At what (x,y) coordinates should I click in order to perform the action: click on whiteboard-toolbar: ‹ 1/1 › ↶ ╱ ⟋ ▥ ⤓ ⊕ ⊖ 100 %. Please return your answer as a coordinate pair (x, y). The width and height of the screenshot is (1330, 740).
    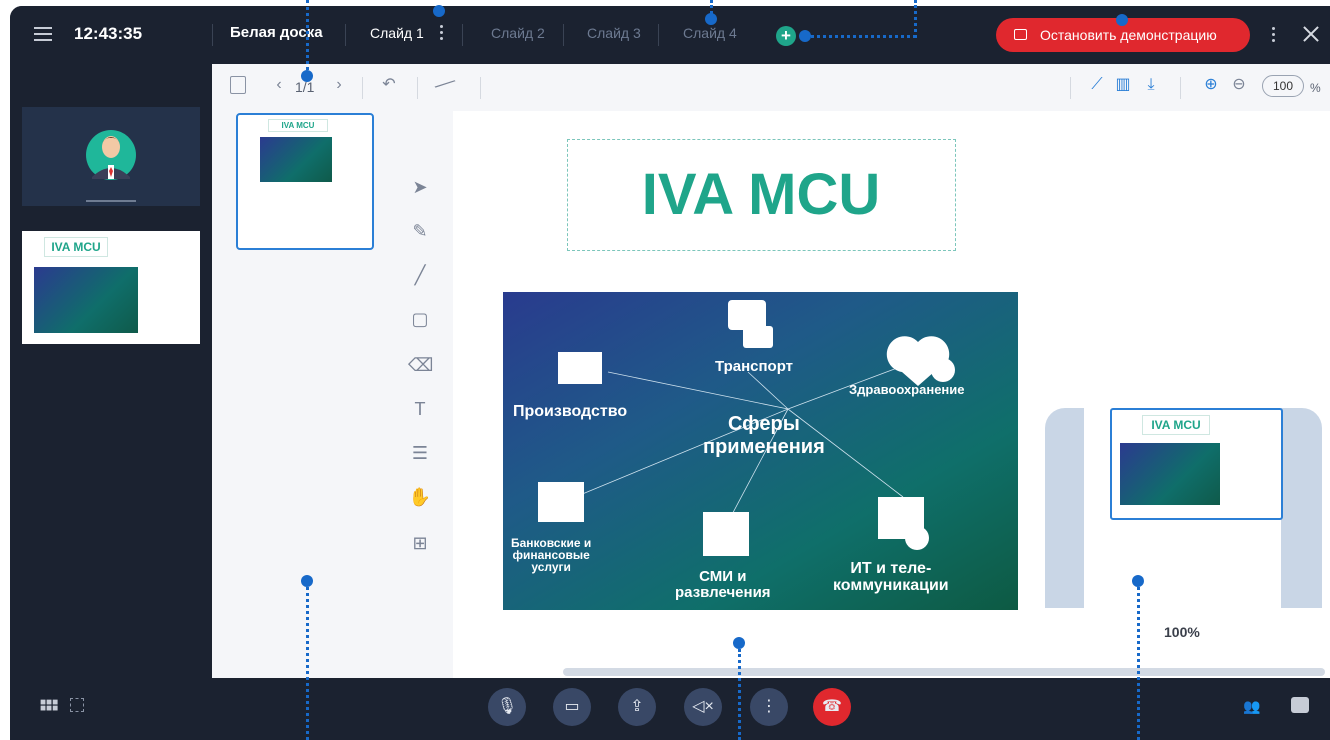
    Looking at the image, I should click on (771, 87).